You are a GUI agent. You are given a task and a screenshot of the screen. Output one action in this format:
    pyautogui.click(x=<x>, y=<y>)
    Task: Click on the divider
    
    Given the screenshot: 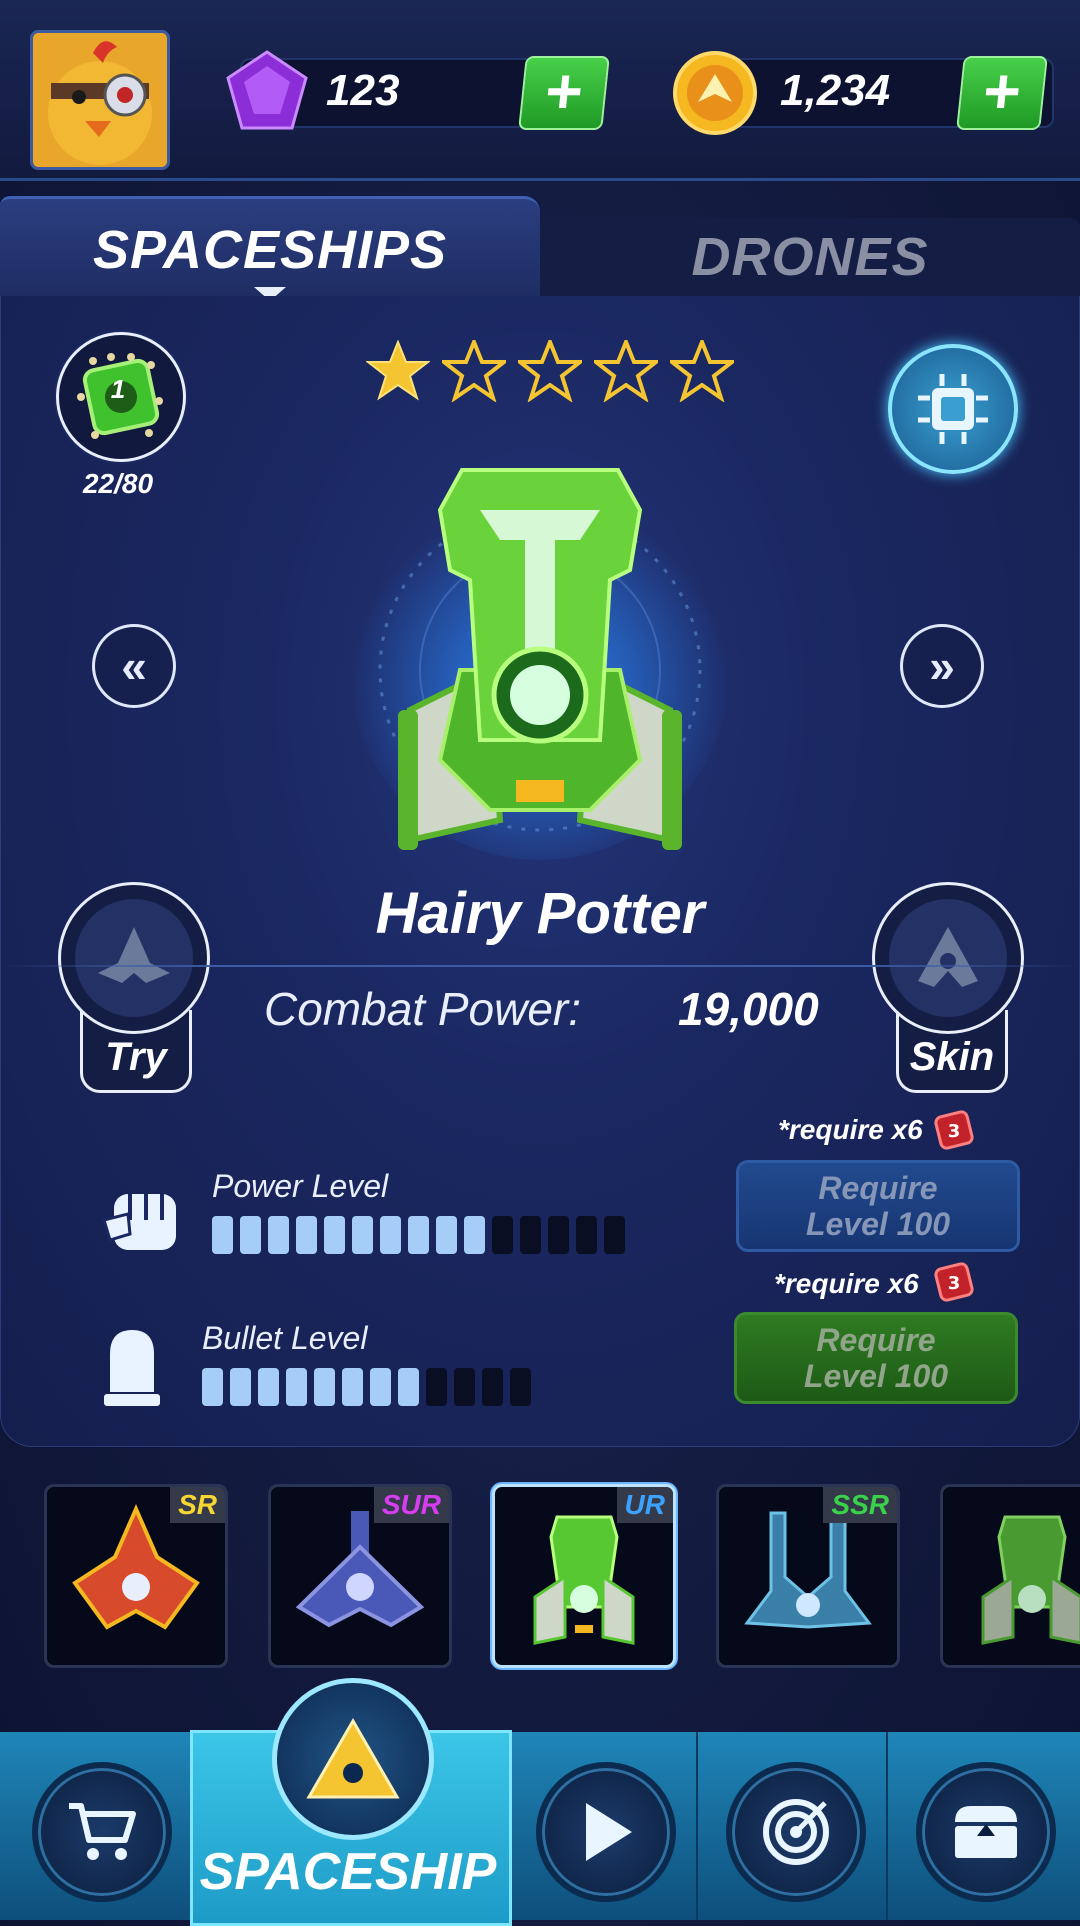 What is the action you would take?
    pyautogui.click(x=540, y=966)
    